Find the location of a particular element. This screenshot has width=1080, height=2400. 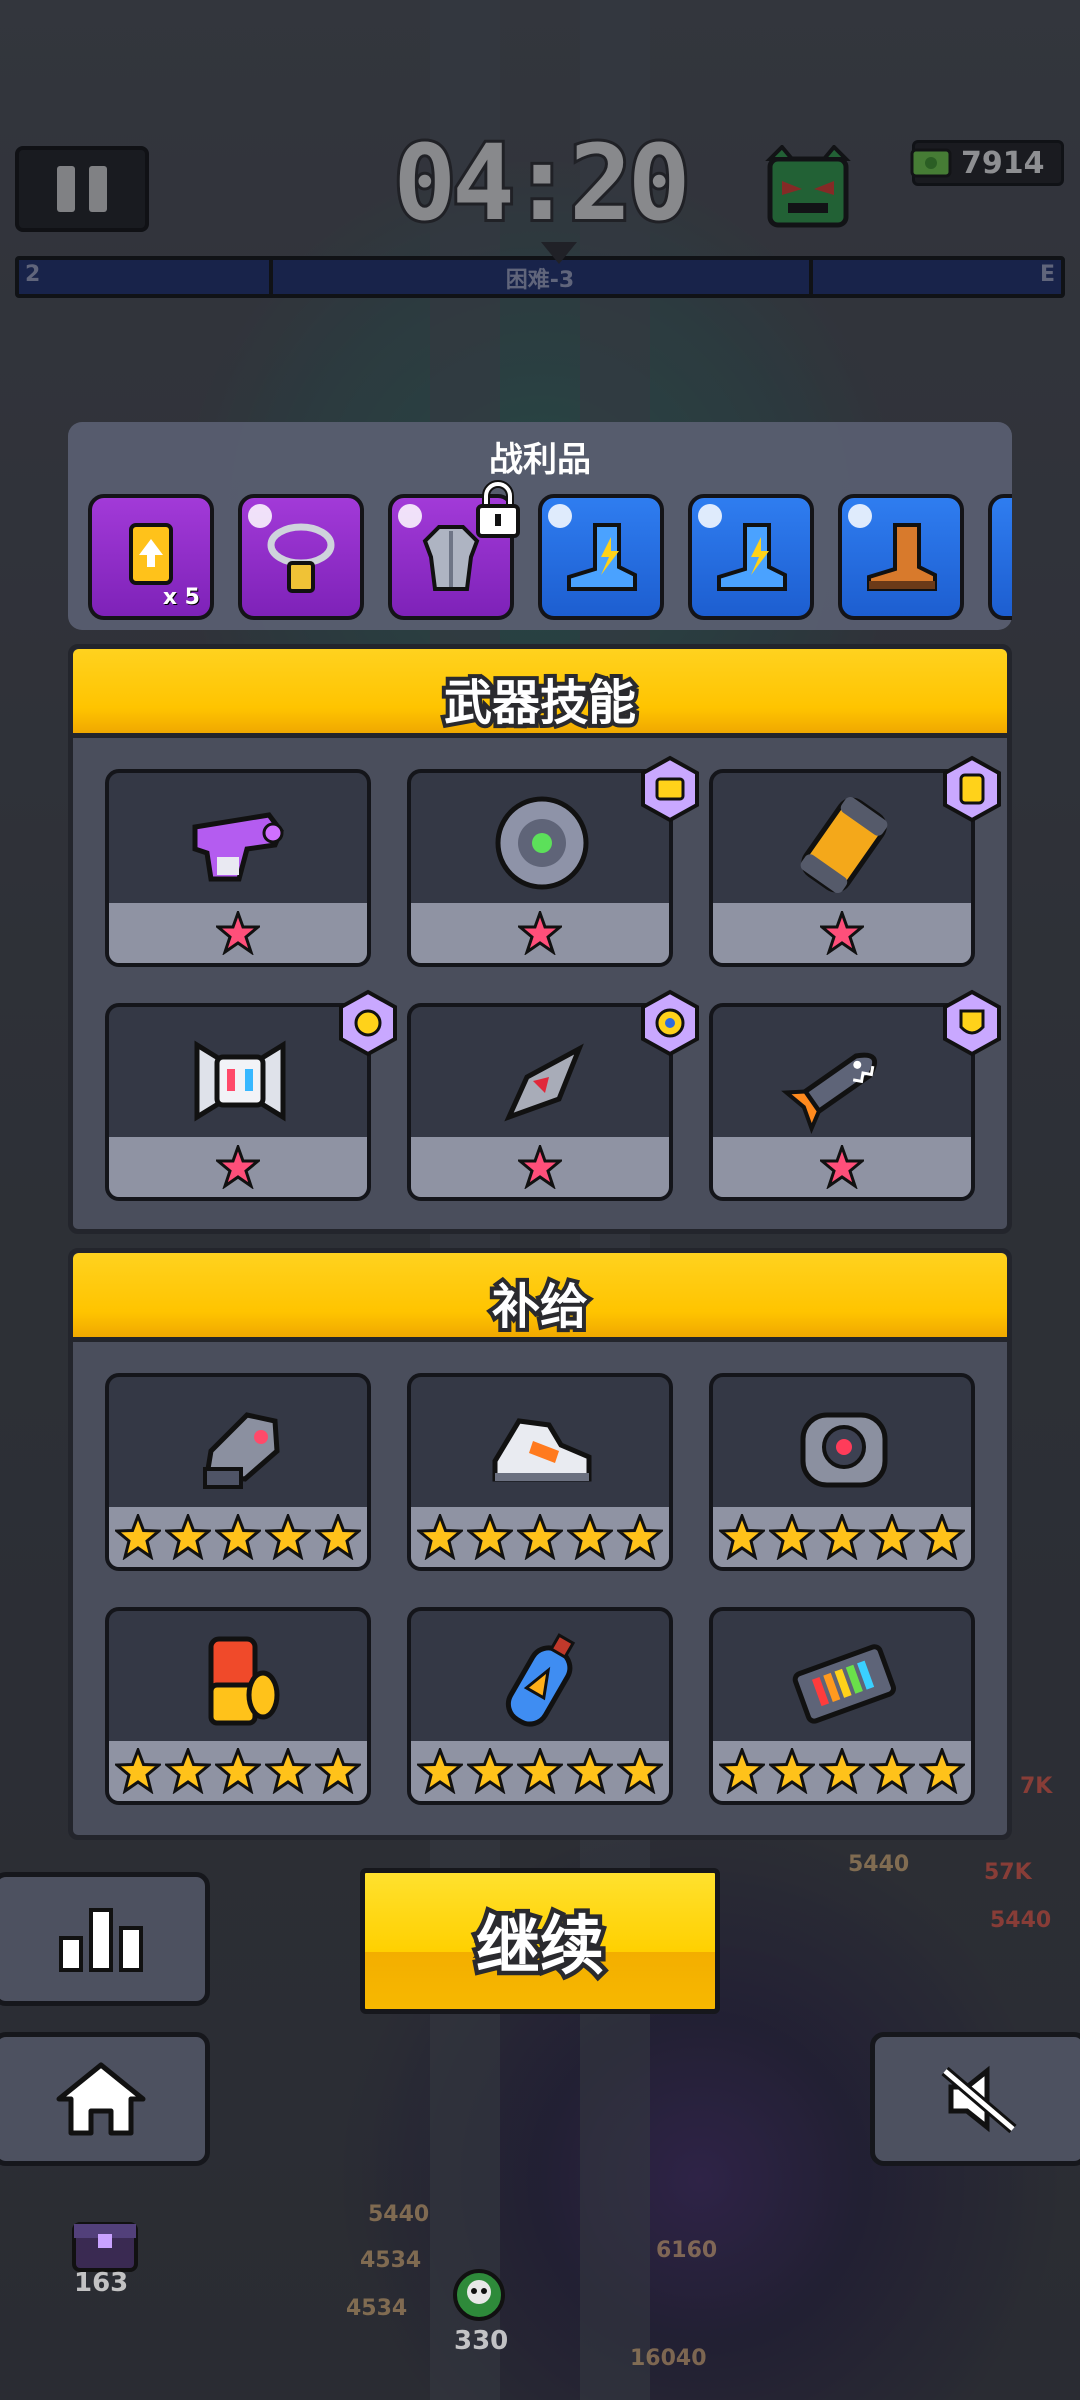

loot-row: x 5 is located at coordinates (550, 557).